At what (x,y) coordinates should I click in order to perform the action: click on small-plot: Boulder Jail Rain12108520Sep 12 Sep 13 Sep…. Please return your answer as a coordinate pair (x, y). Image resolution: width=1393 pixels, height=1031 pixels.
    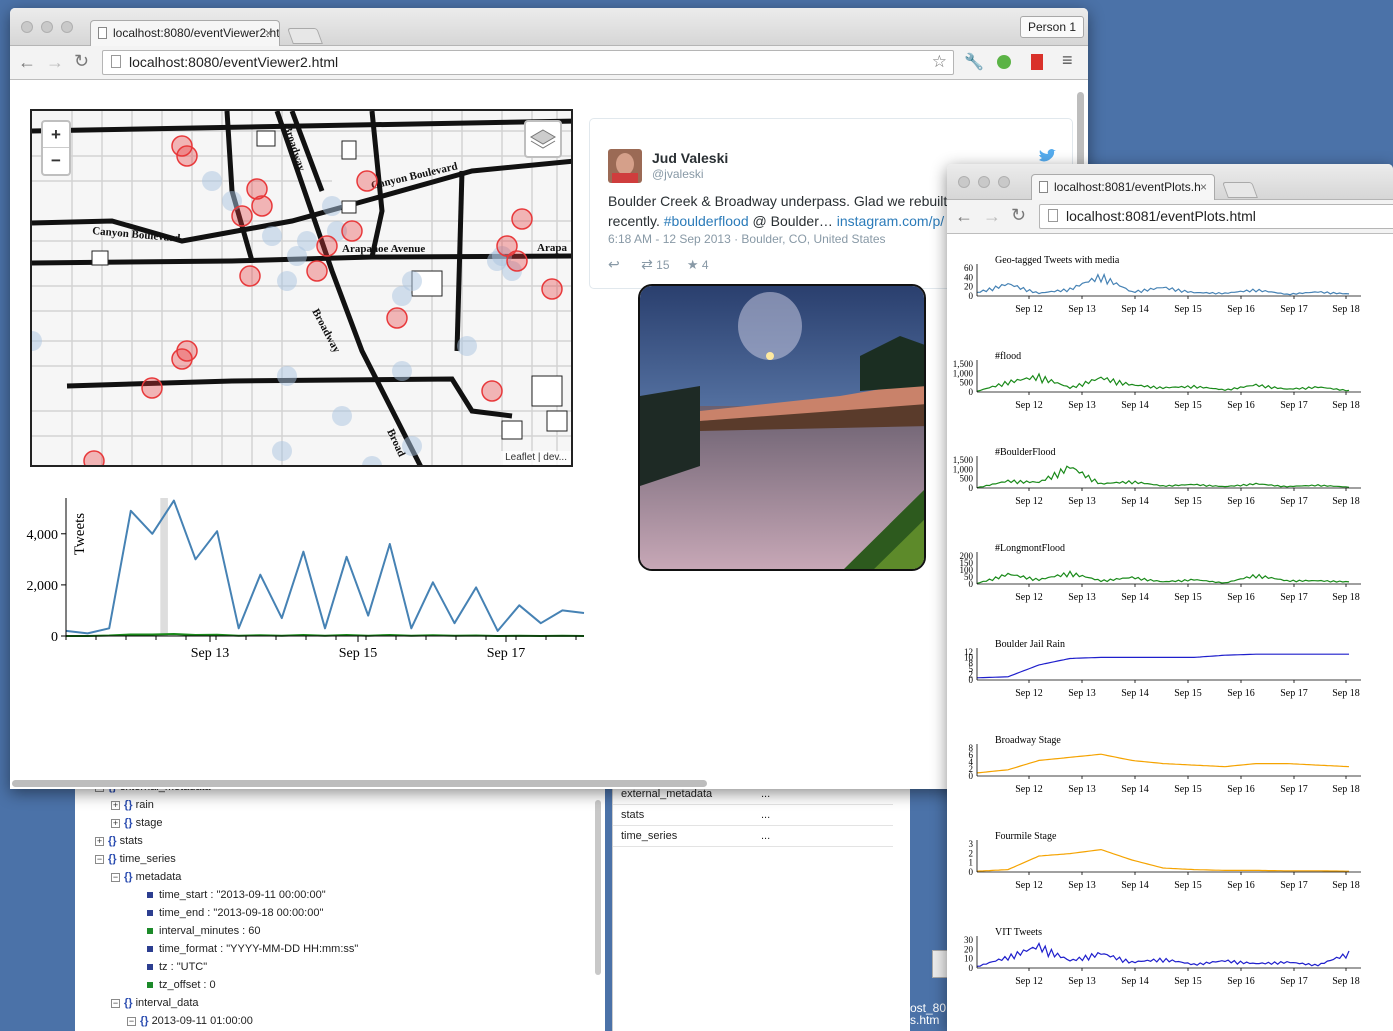
    Looking at the image, I should click on (1162, 669).